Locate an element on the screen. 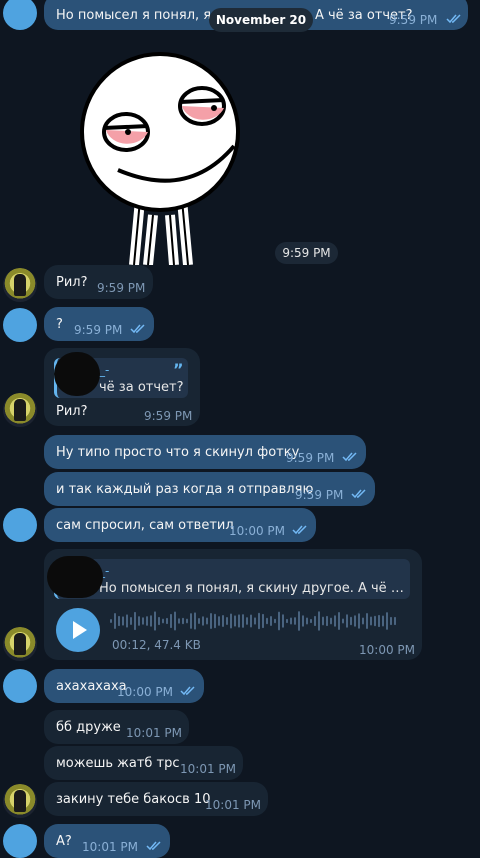 The height and width of the screenshot is (858, 480). sticker-face-icon is located at coordinates (160, 159).